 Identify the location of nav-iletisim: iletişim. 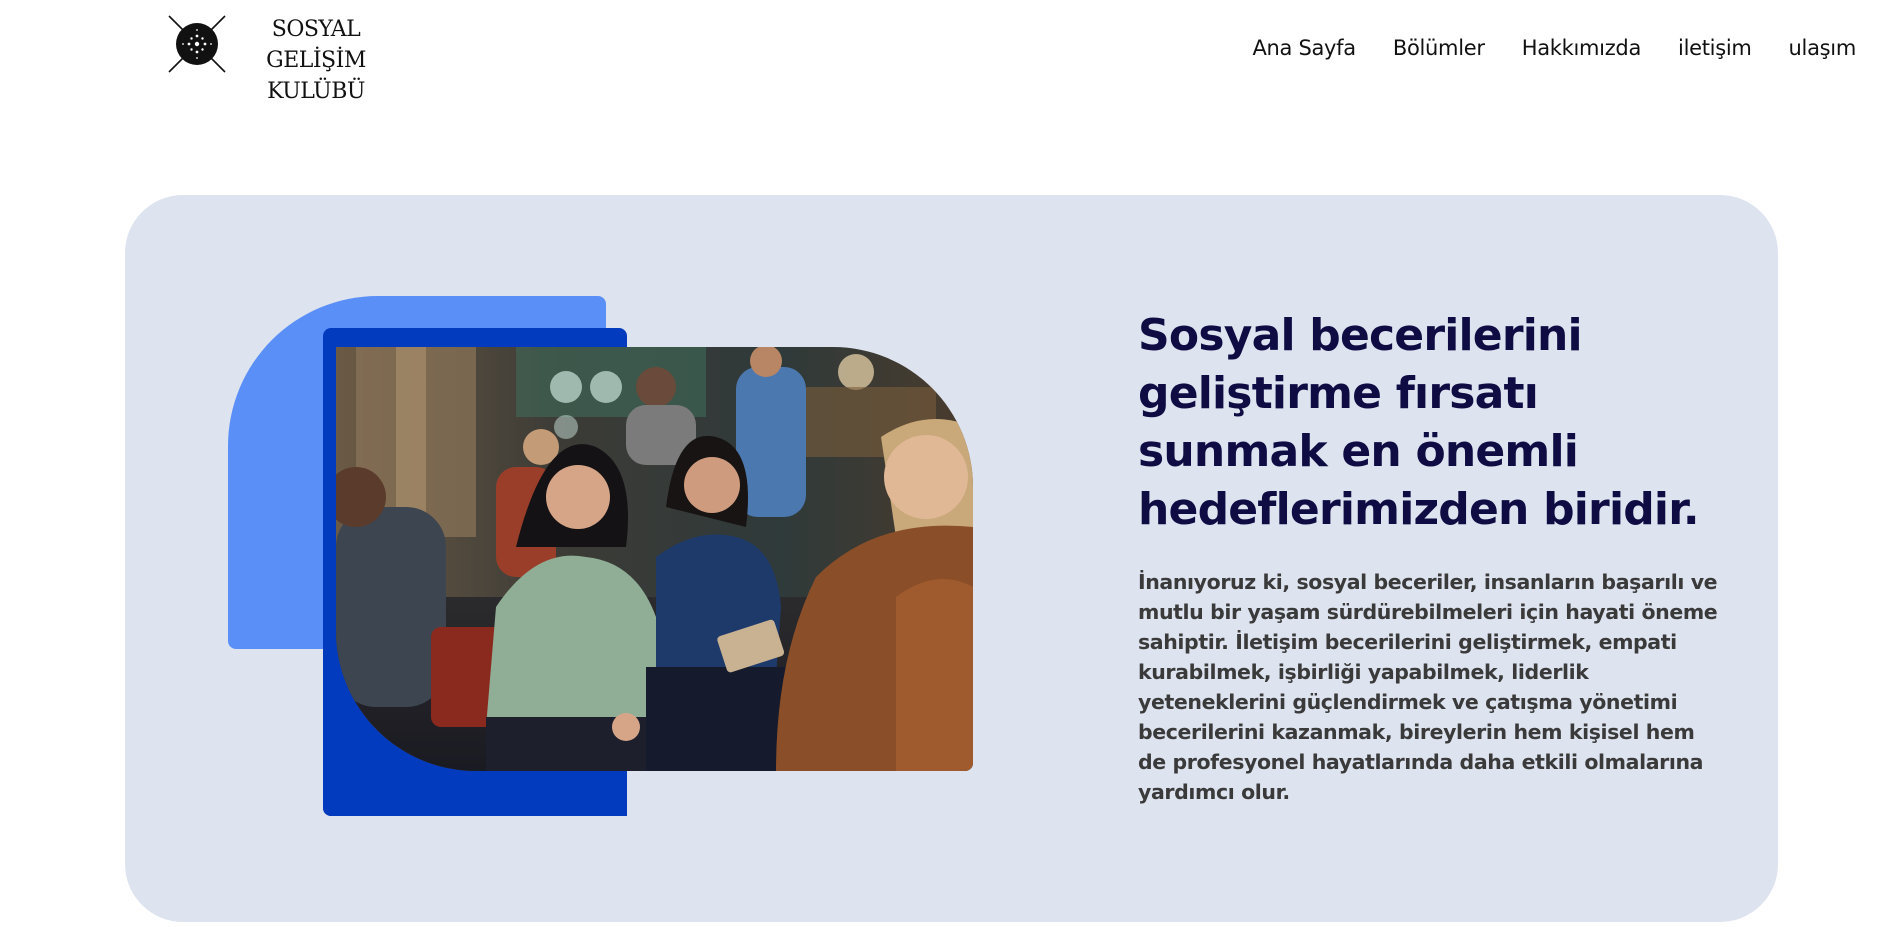
(1715, 48).